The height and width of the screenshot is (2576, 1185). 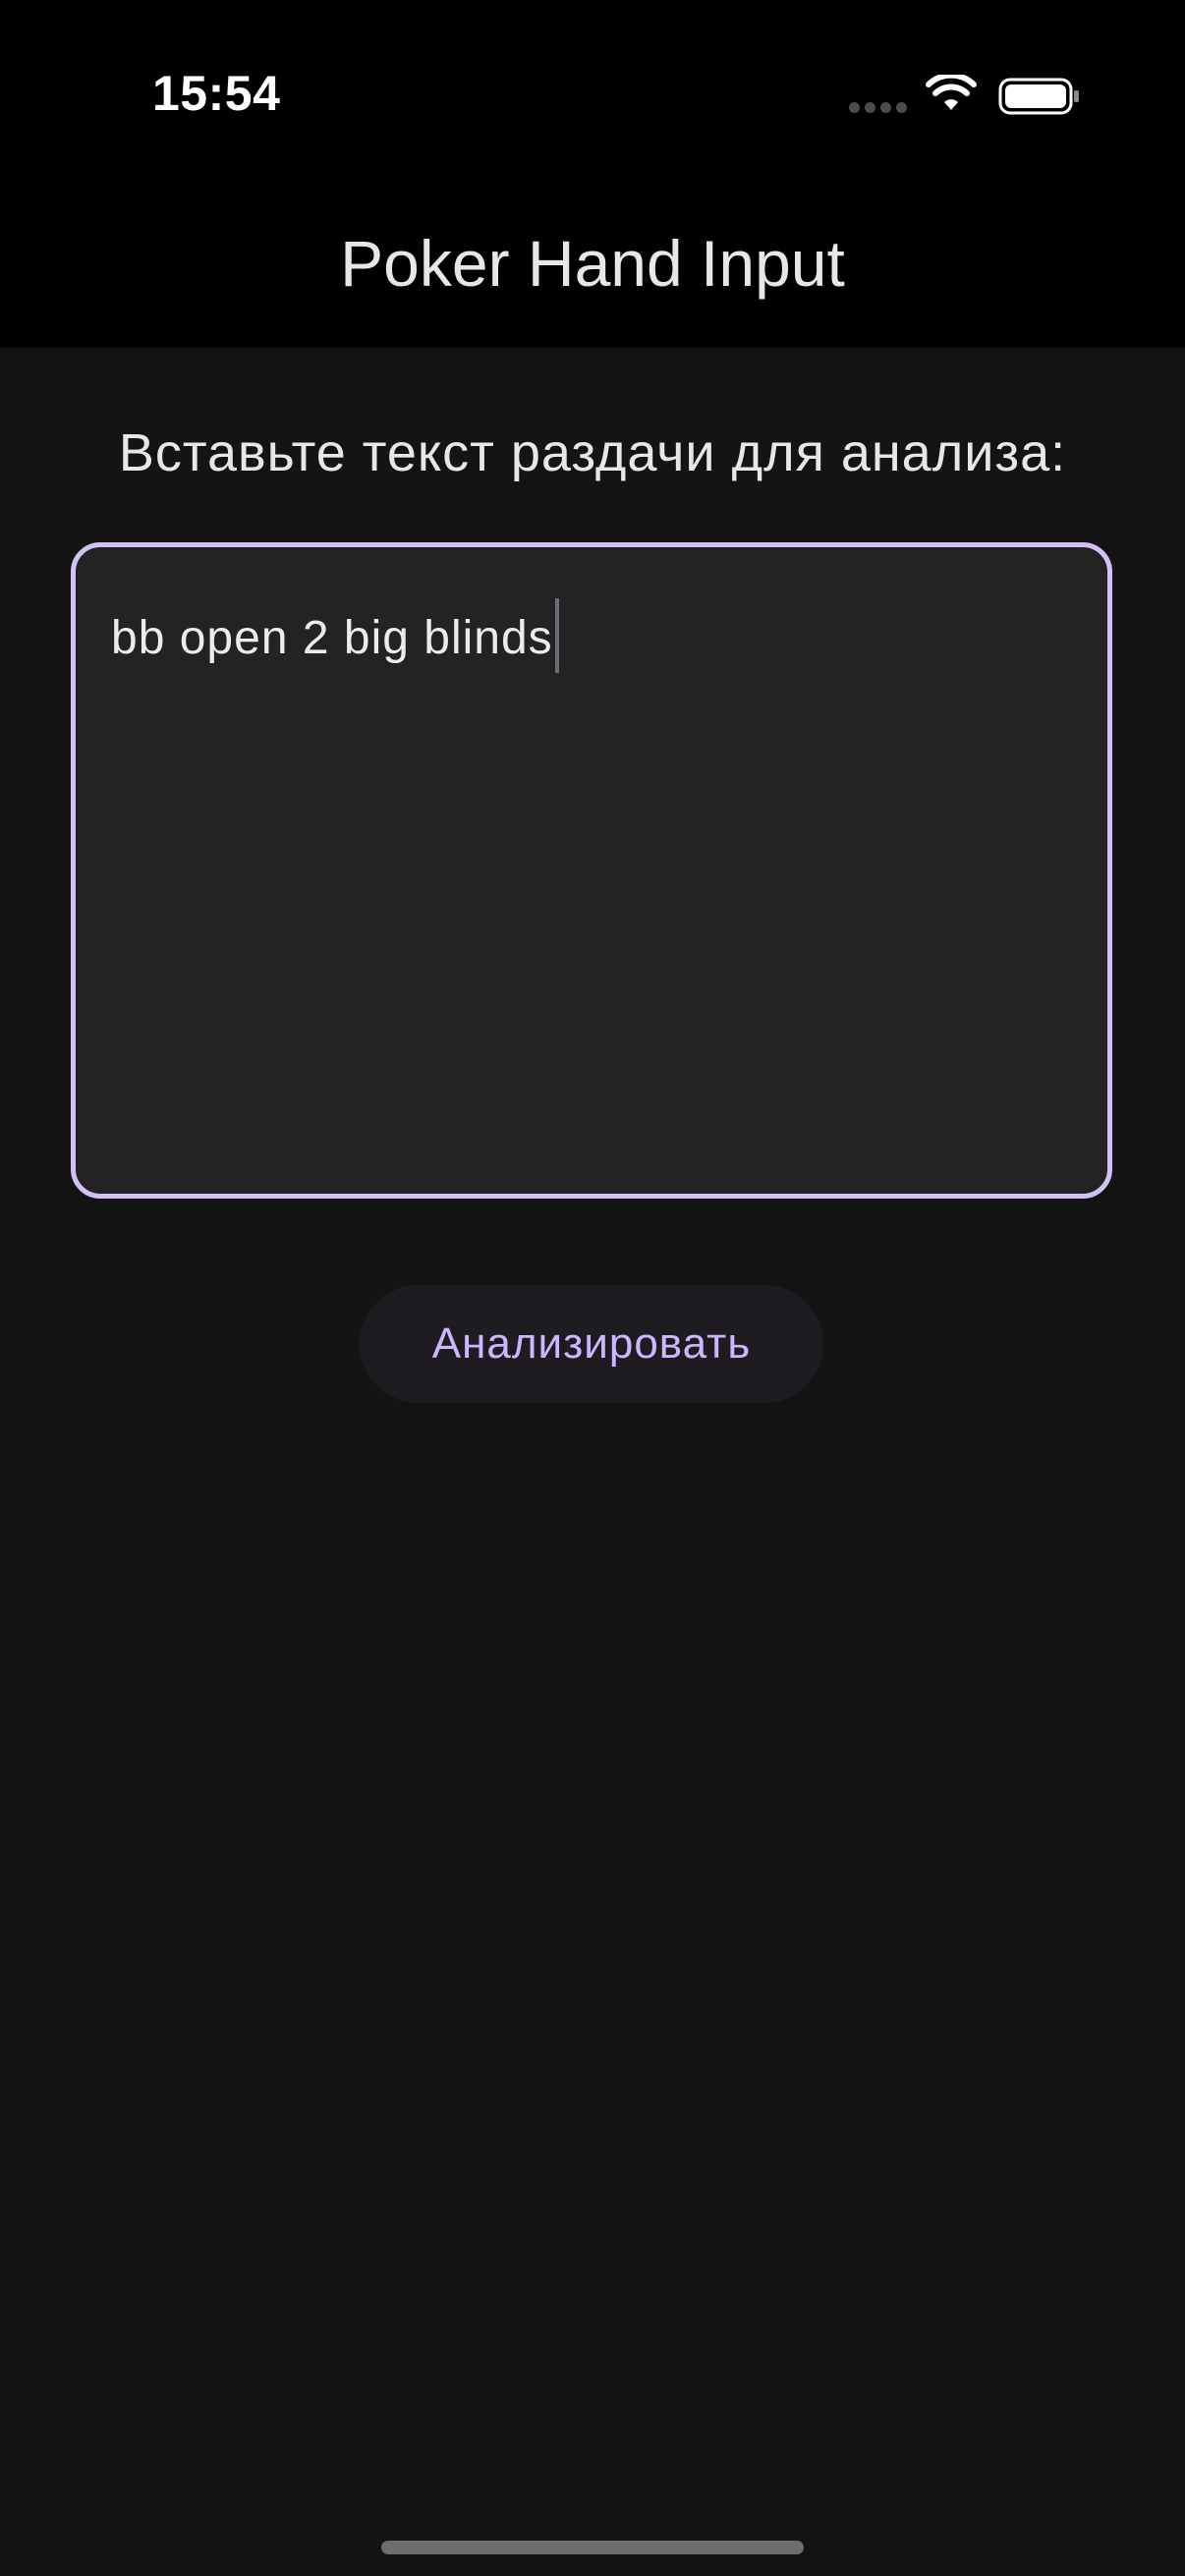 What do you see at coordinates (332, 637) in the screenshot?
I see `hand-text-content: bb open 2 big blinds` at bounding box center [332, 637].